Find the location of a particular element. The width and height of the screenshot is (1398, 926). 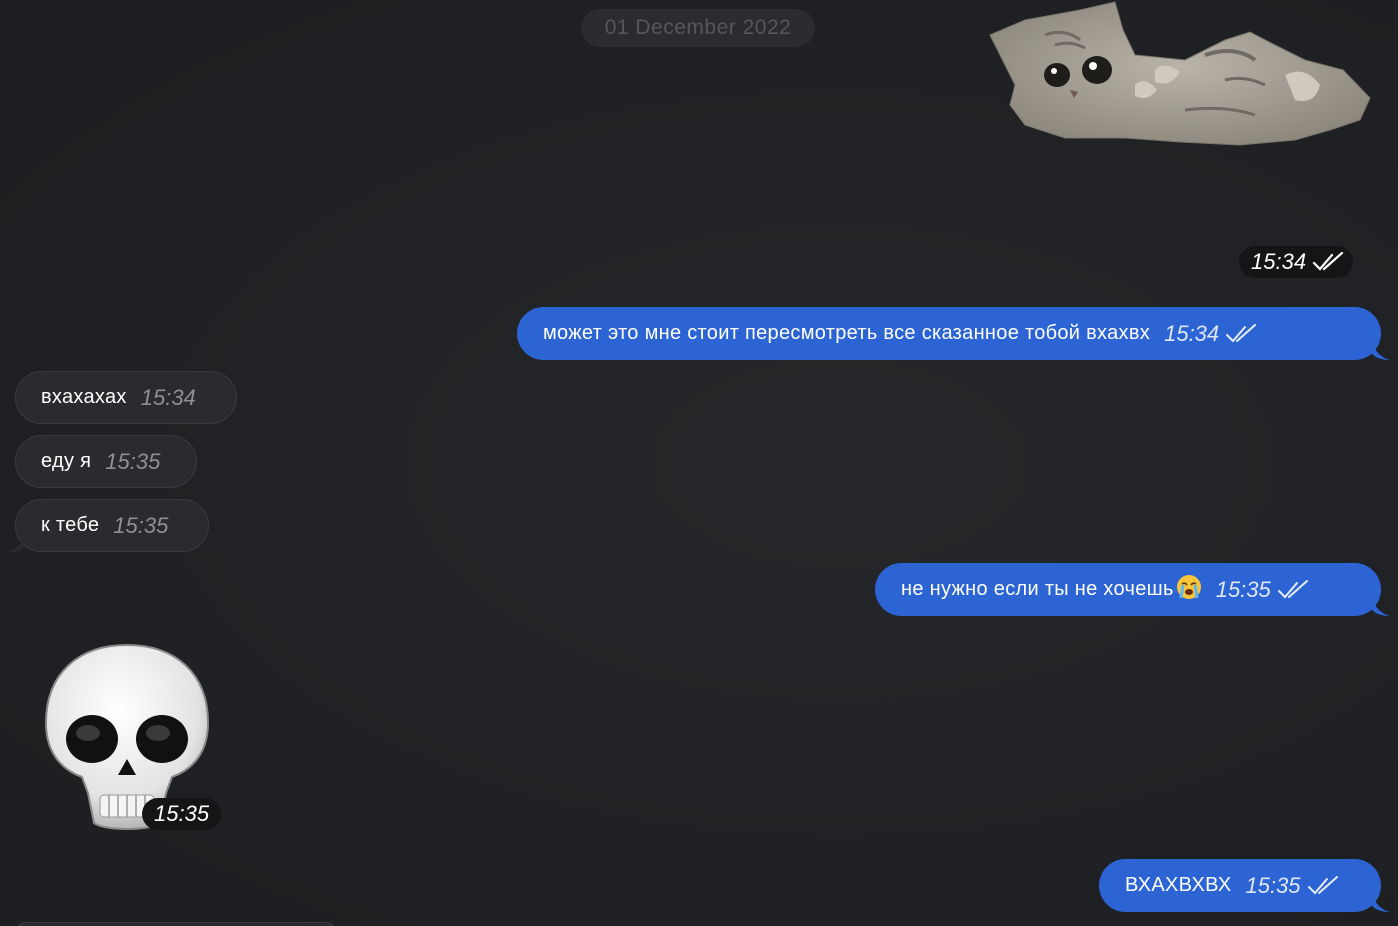

date-separator: 01 December 2022 is located at coordinates (698, 28).